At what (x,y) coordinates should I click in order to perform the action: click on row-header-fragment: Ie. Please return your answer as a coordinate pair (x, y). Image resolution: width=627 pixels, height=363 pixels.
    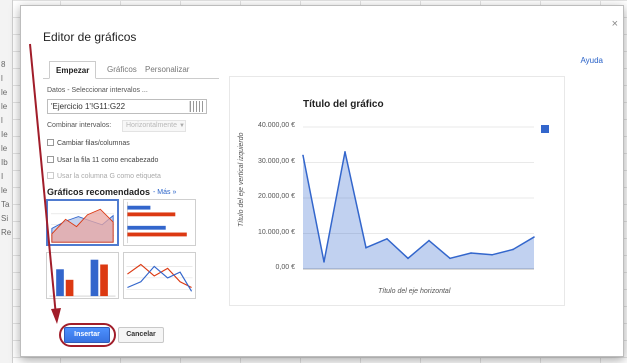
    Looking at the image, I should click on (4, 134).